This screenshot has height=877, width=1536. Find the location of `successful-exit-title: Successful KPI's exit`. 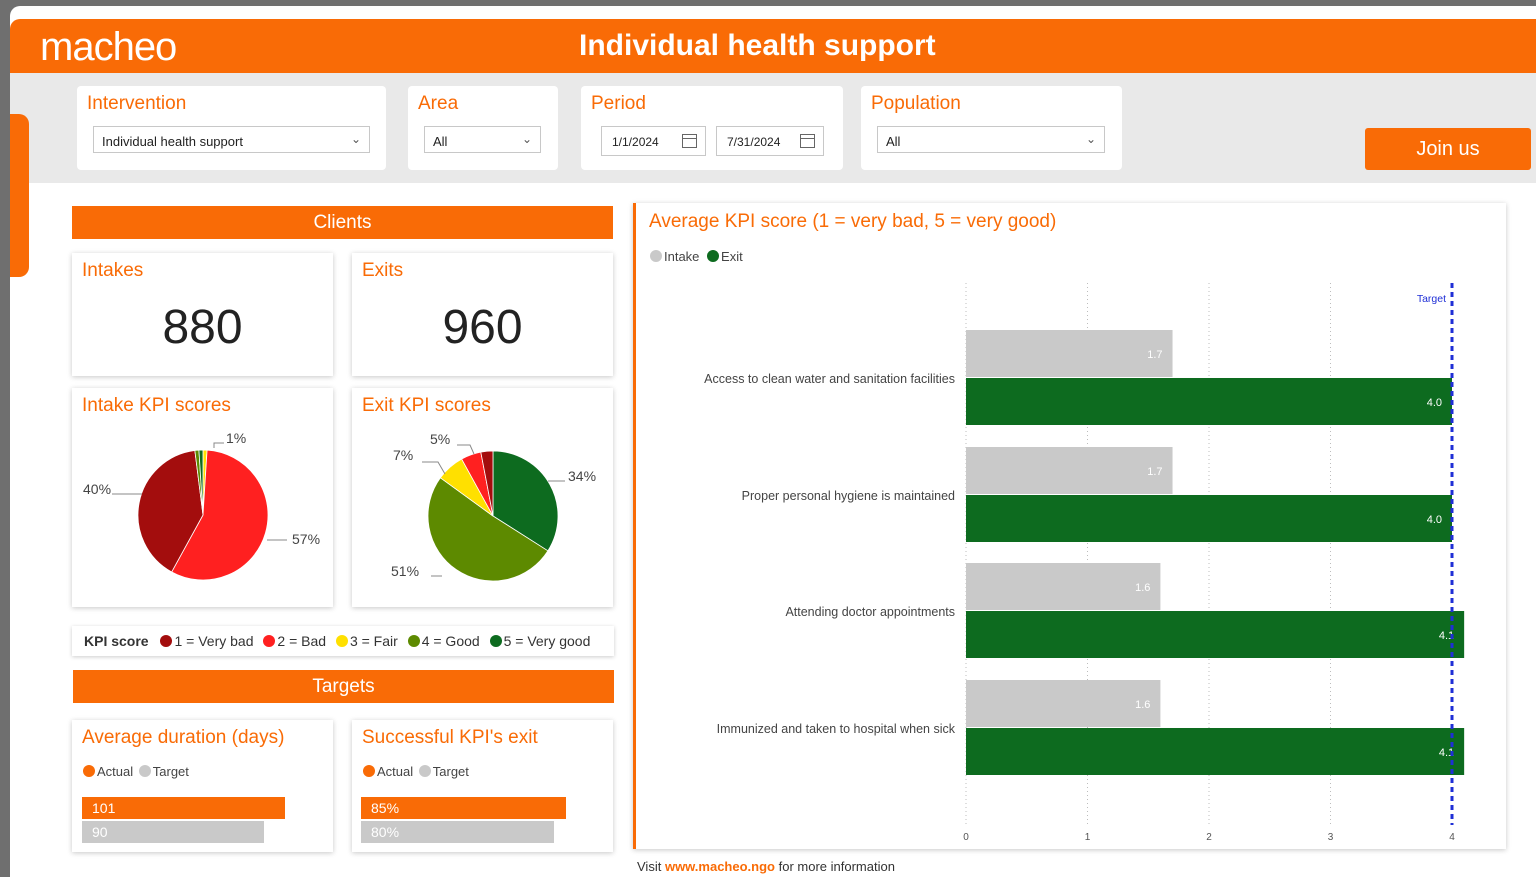

successful-exit-title: Successful KPI's exit is located at coordinates (450, 737).